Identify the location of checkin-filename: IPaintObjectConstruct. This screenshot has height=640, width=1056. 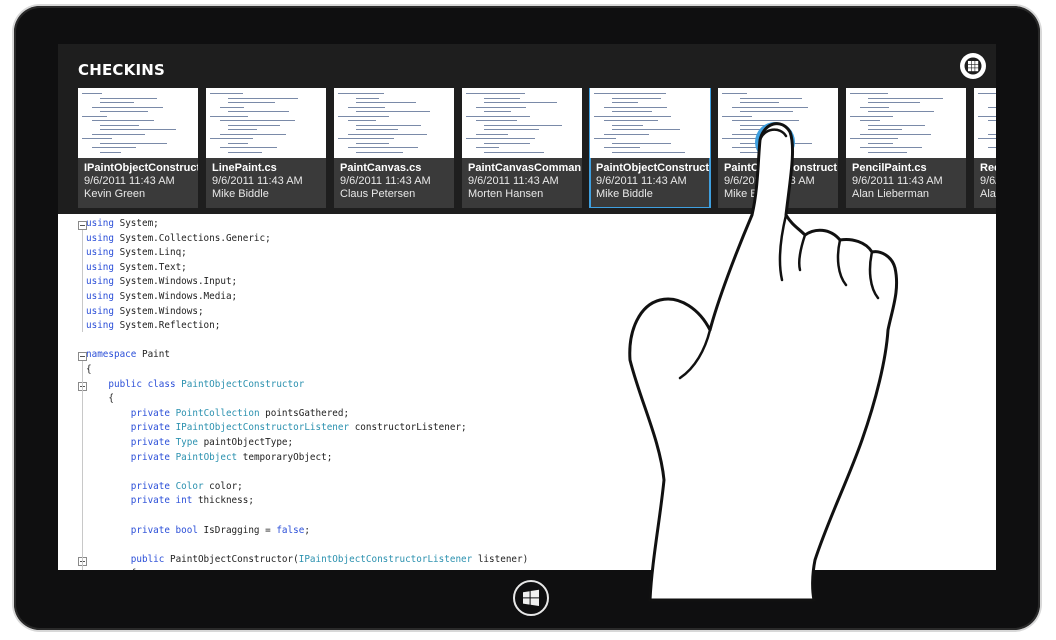
(141, 168).